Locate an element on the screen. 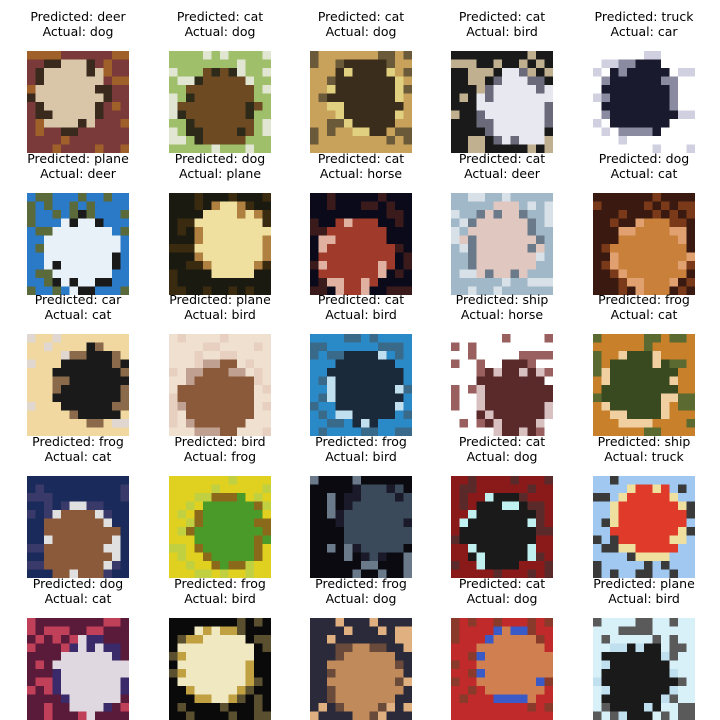  actual-label: Actual: truck is located at coordinates (644, 456).